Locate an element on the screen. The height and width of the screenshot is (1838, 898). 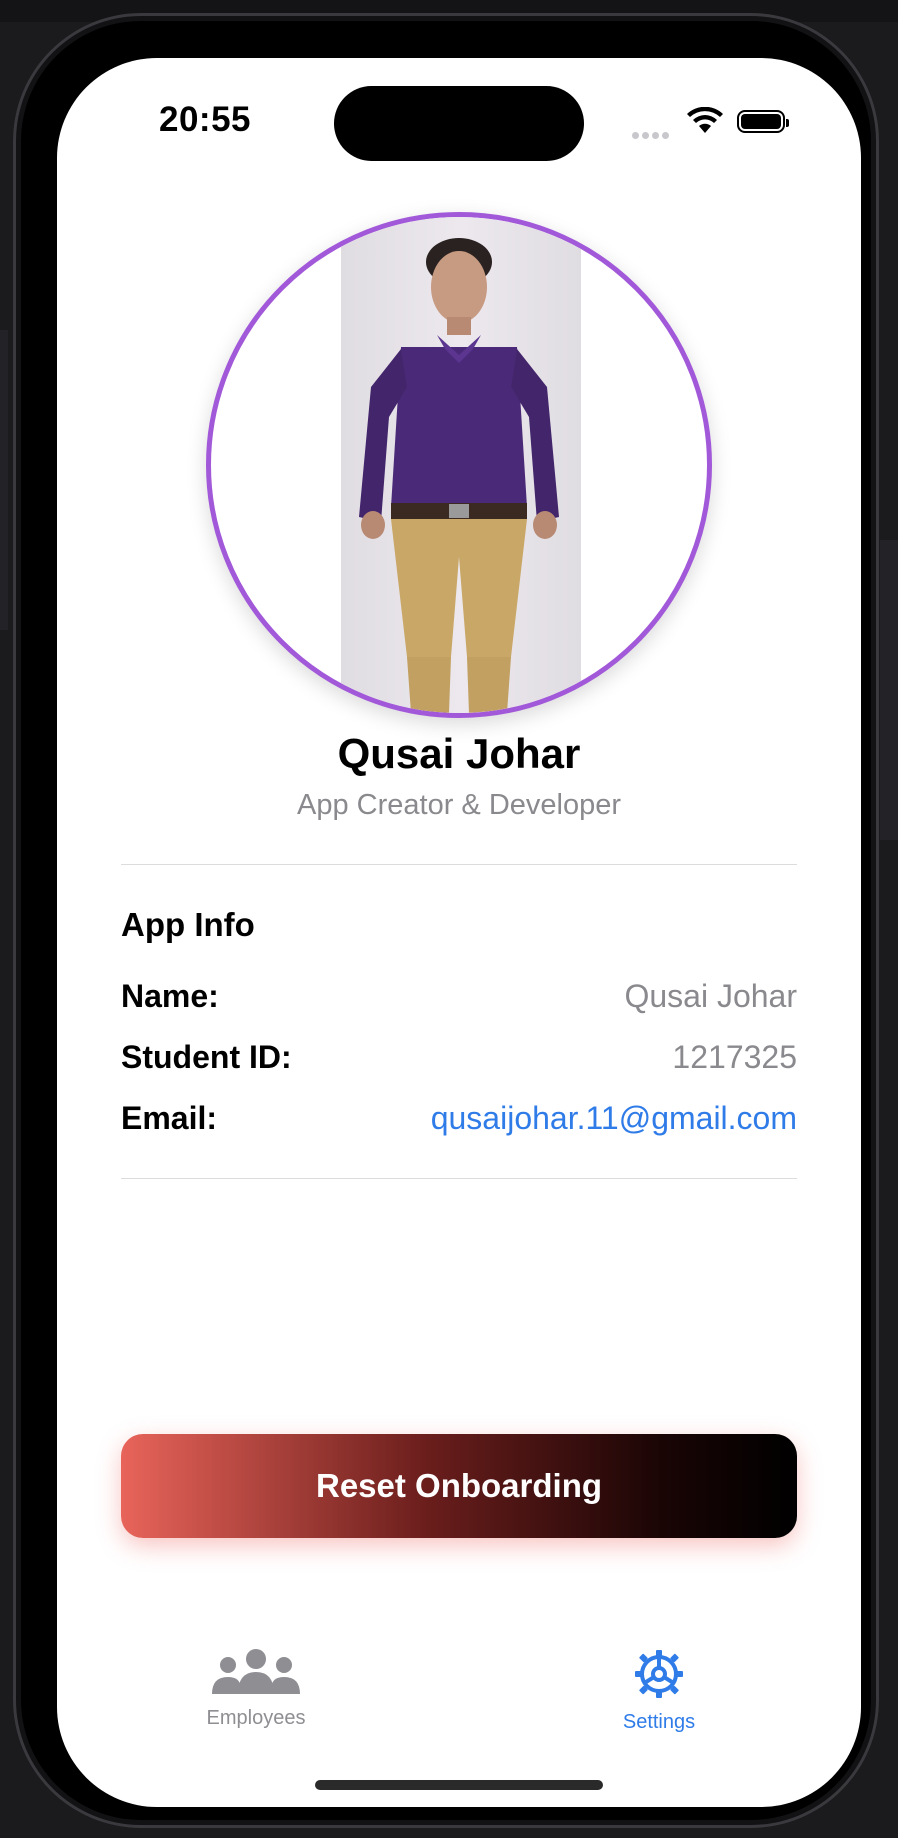
tab-employees: Employees is located at coordinates (256, 1689).